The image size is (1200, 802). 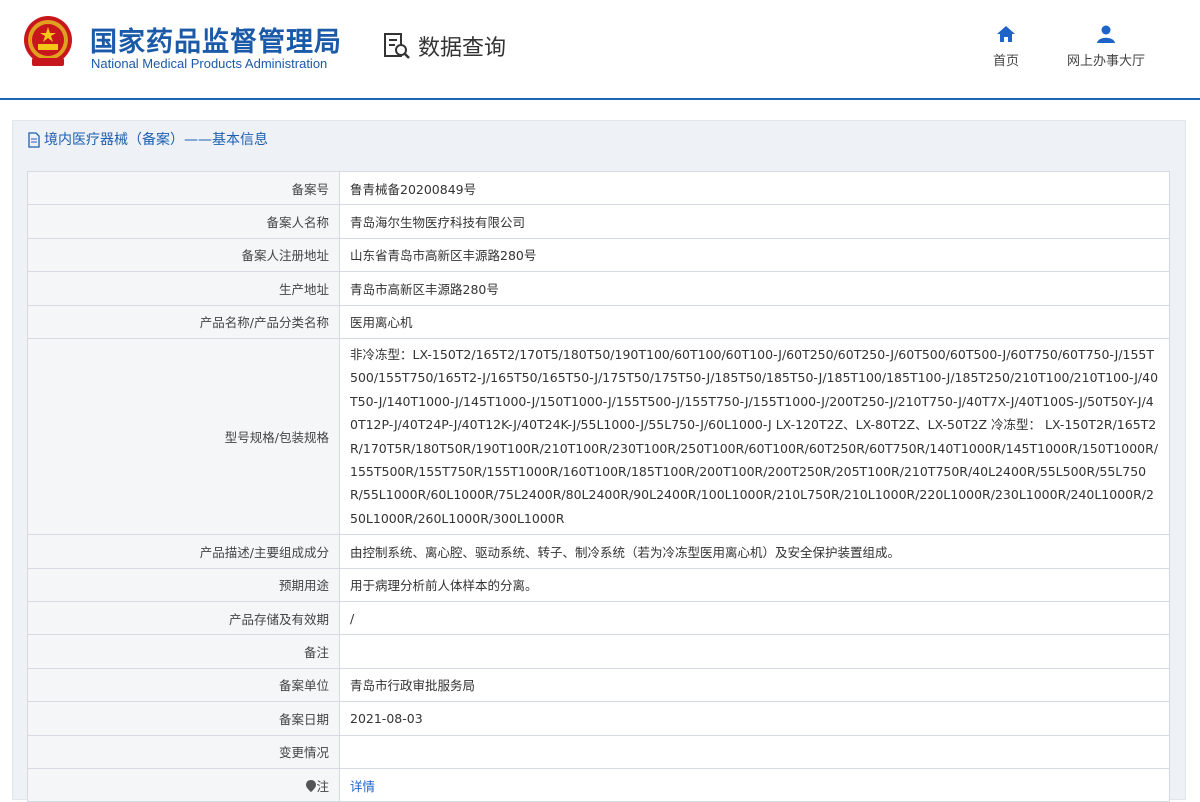 What do you see at coordinates (754, 188) in the screenshot?
I see `row-value: 鲁青械备20200849号` at bounding box center [754, 188].